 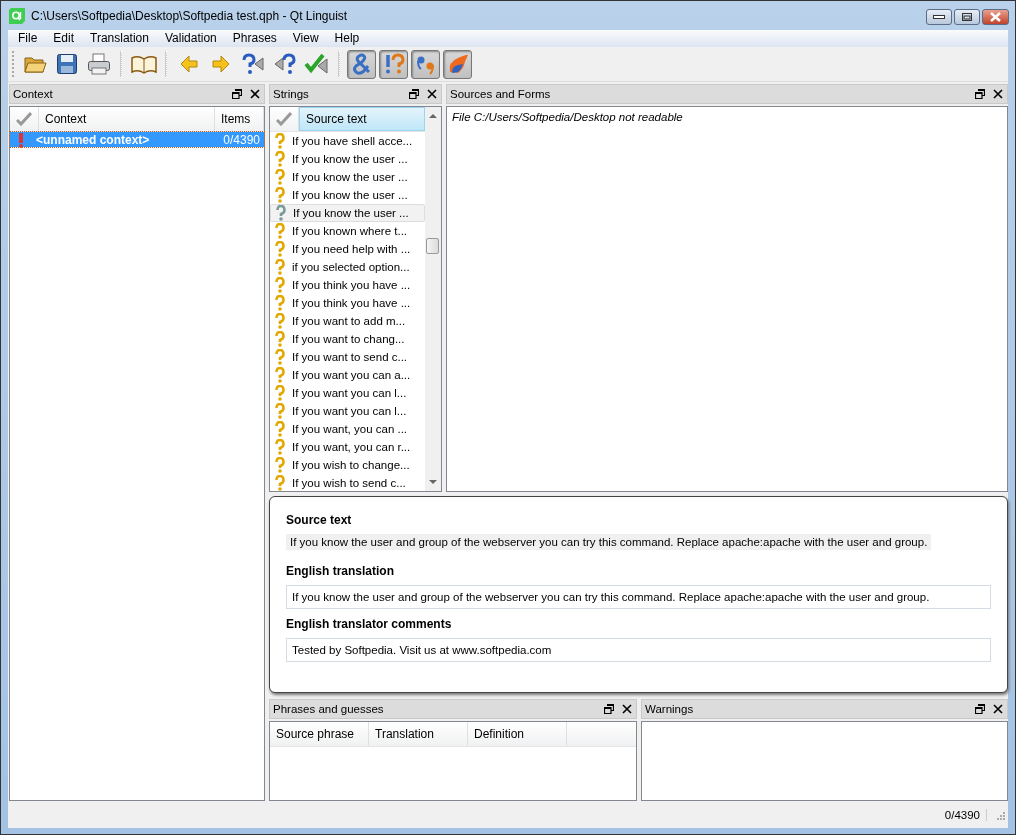 I want to click on column-header: Source phrase, so click(x=319, y=734).